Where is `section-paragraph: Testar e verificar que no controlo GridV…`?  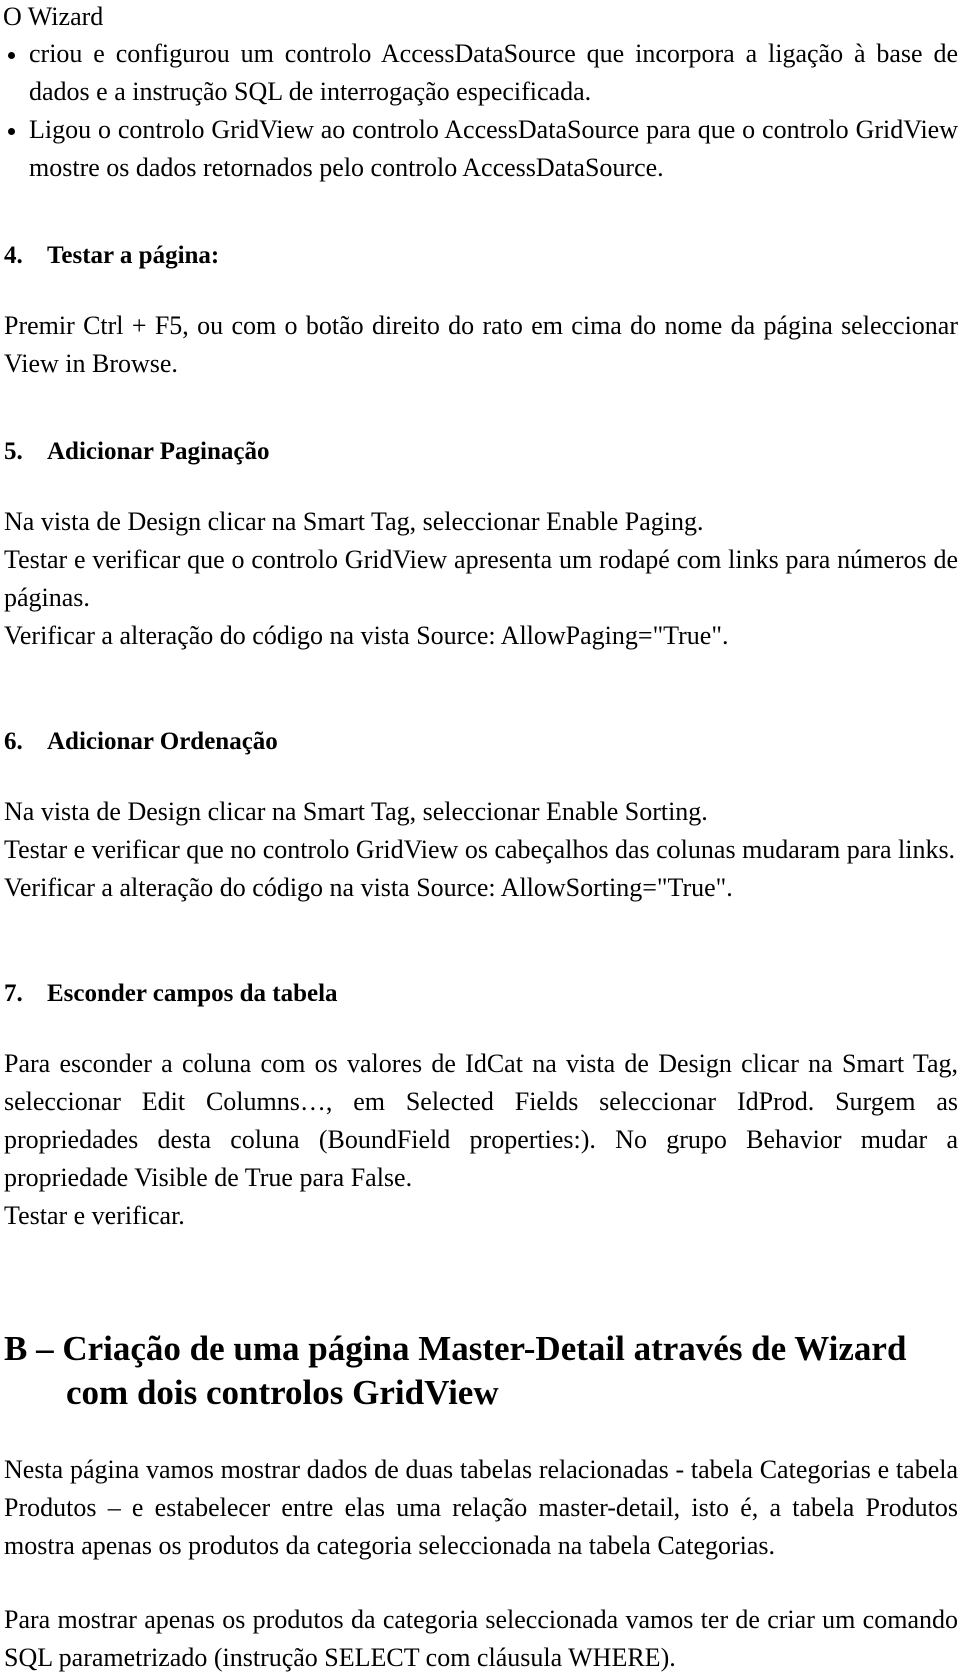 section-paragraph: Testar e verificar que no controlo GridV… is located at coordinates (480, 849).